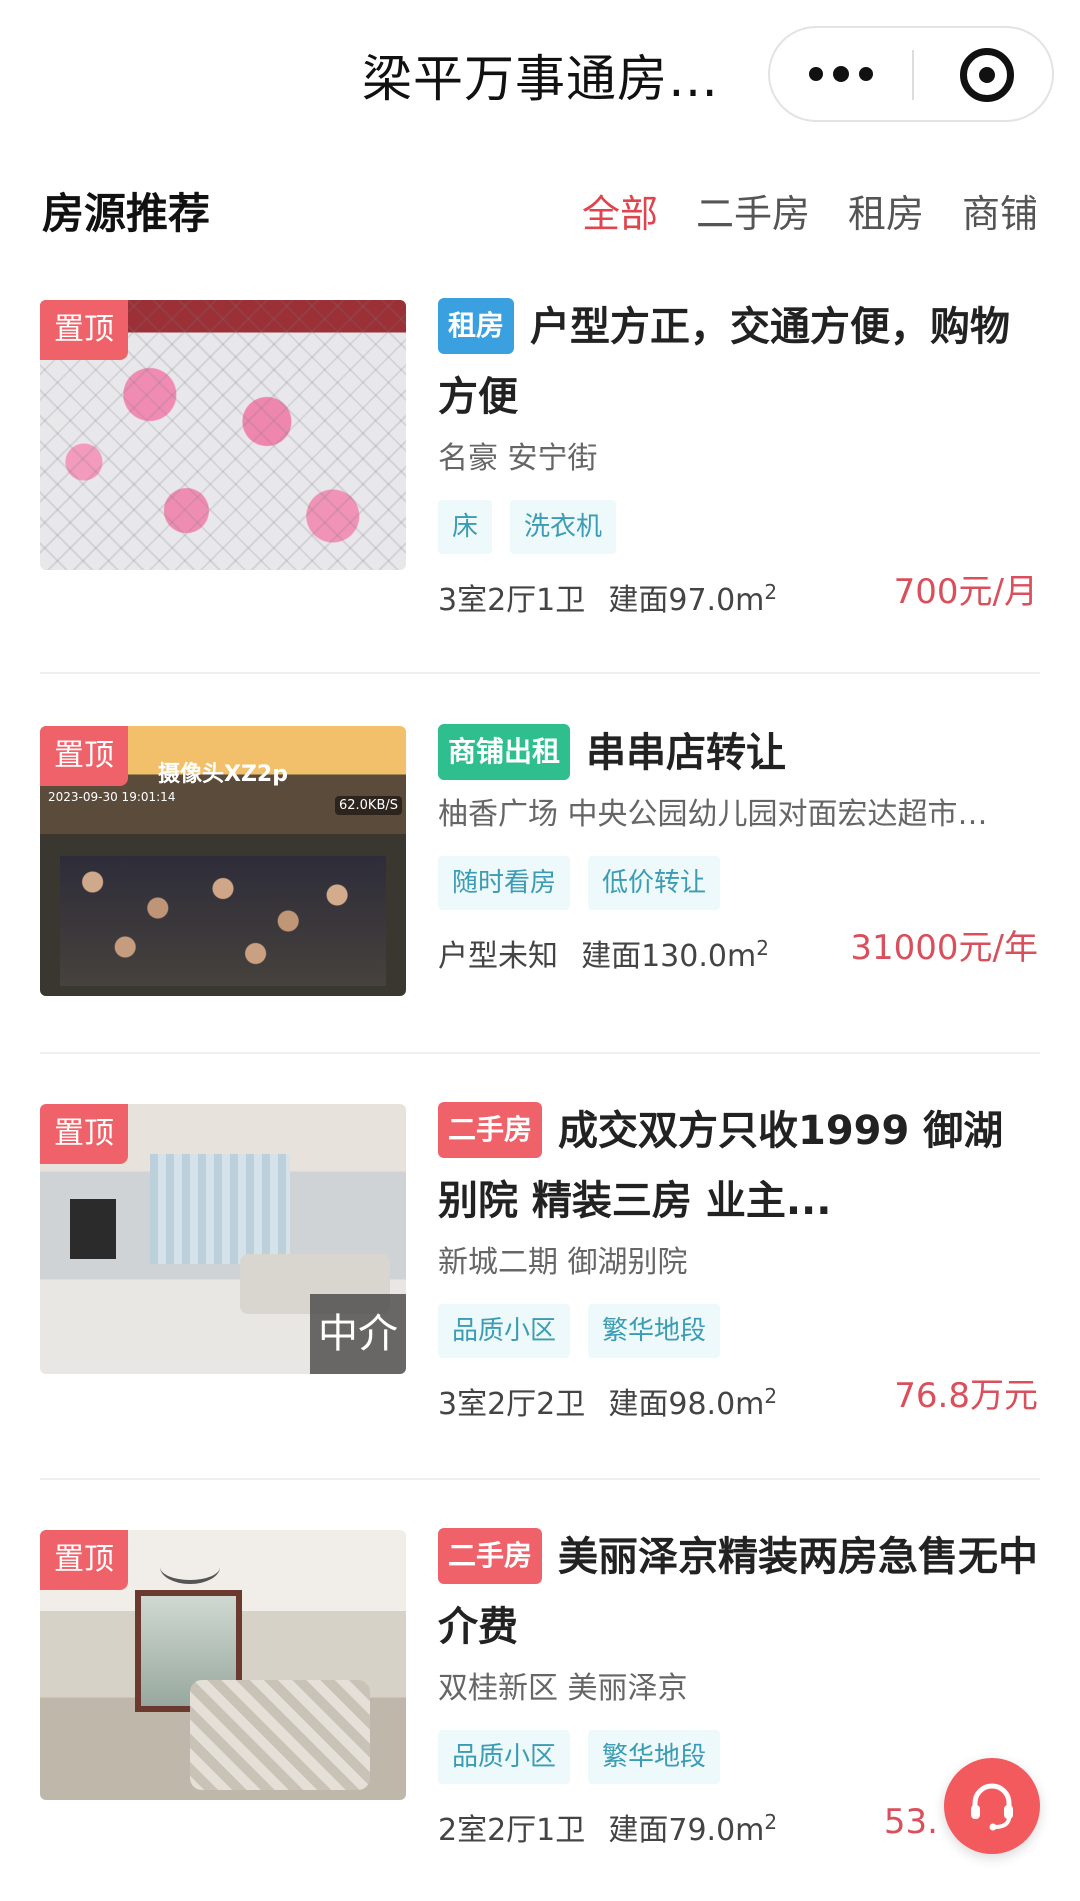  I want to click on tv, so click(93, 1229).